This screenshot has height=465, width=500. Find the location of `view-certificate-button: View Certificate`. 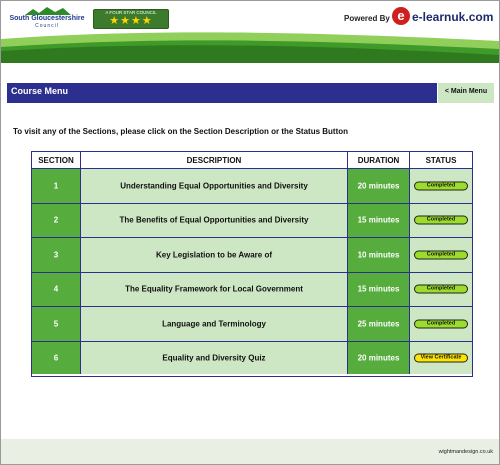

view-certificate-button: View Certificate is located at coordinates (441, 358).